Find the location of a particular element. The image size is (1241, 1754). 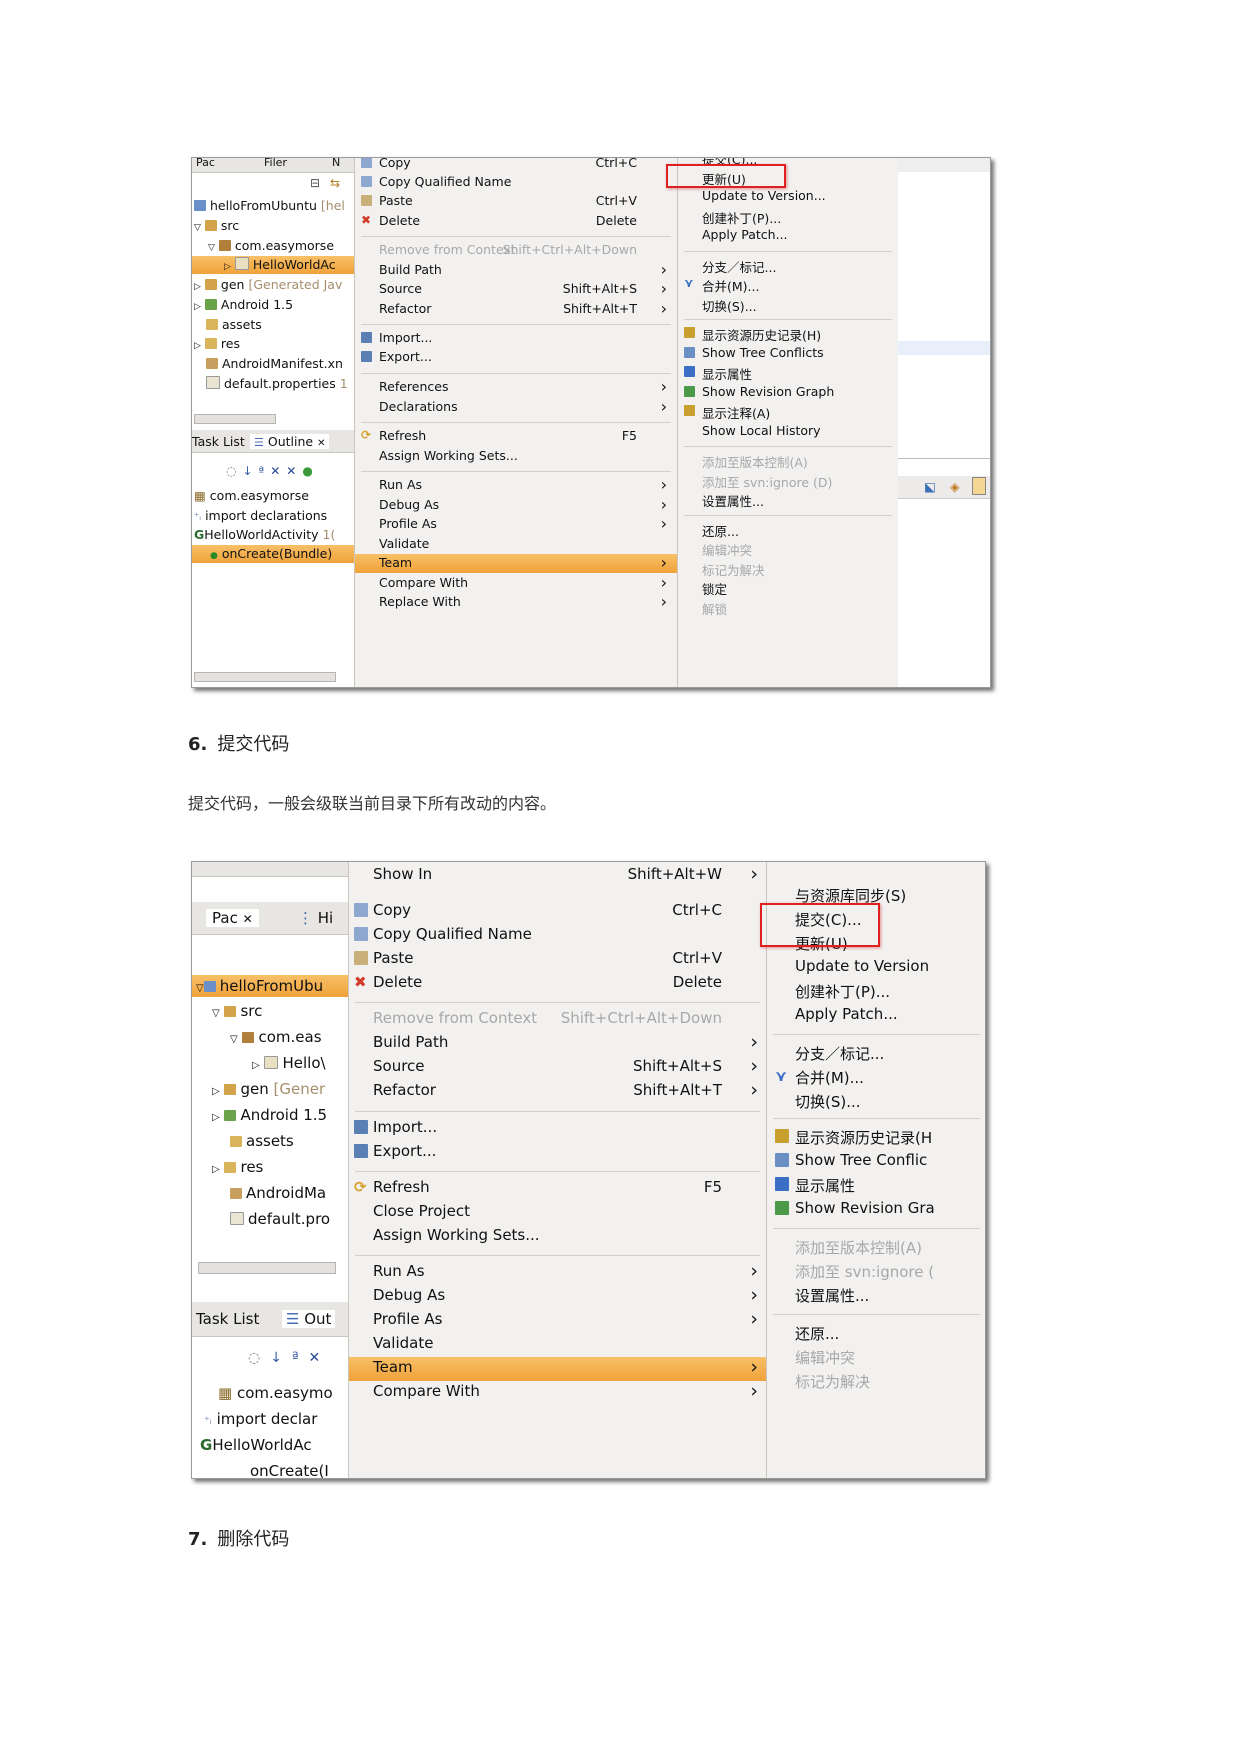

tree-item-res: ▷ res is located at coordinates (237, 1167).